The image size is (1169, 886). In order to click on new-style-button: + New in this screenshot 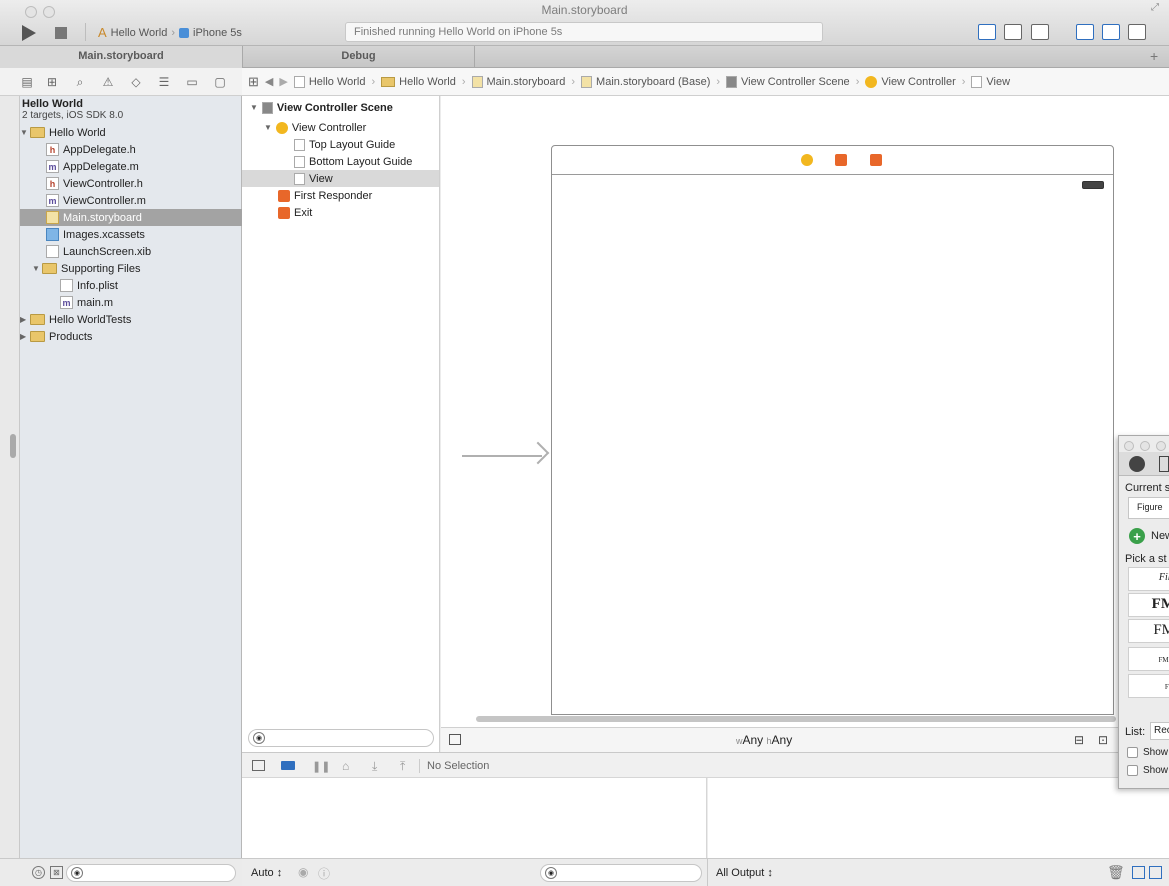, I will do `click(1149, 536)`.